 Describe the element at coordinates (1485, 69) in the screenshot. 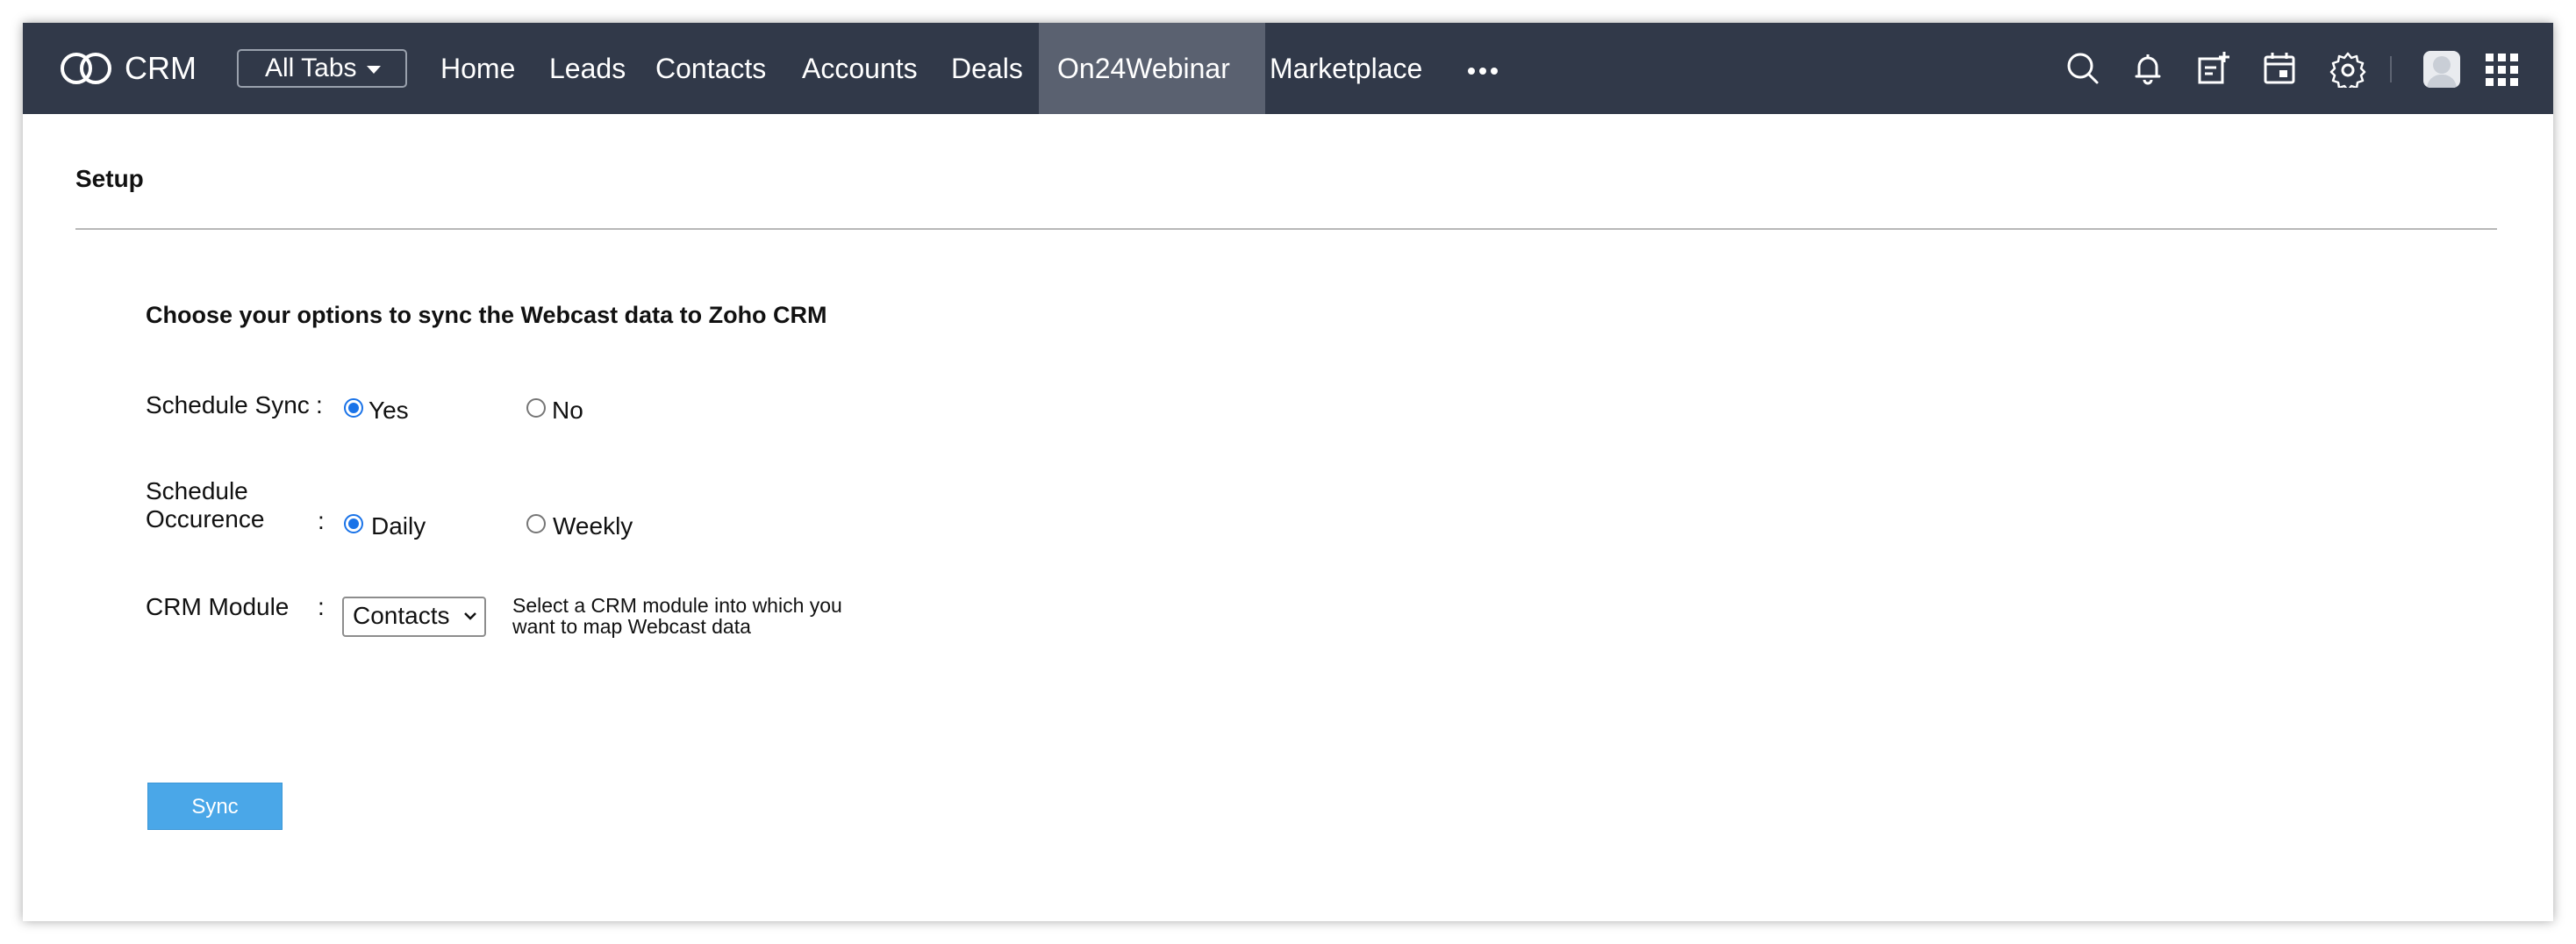

I see `more-tabs-icon` at that location.